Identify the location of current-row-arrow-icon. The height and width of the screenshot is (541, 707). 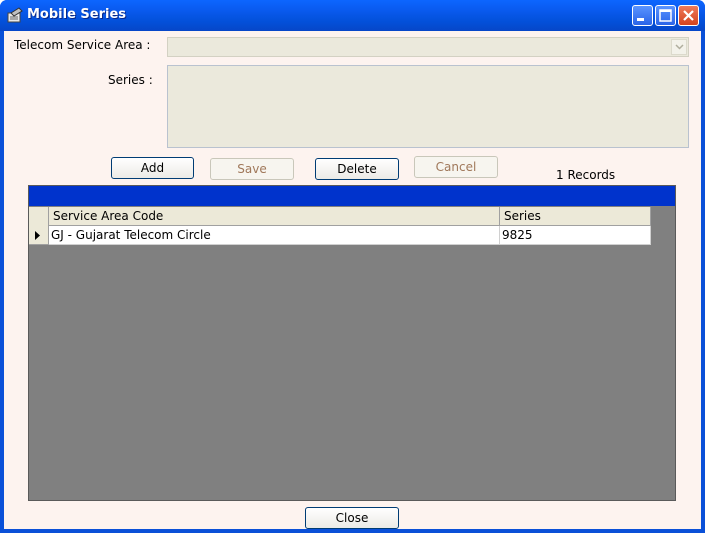
(37, 235).